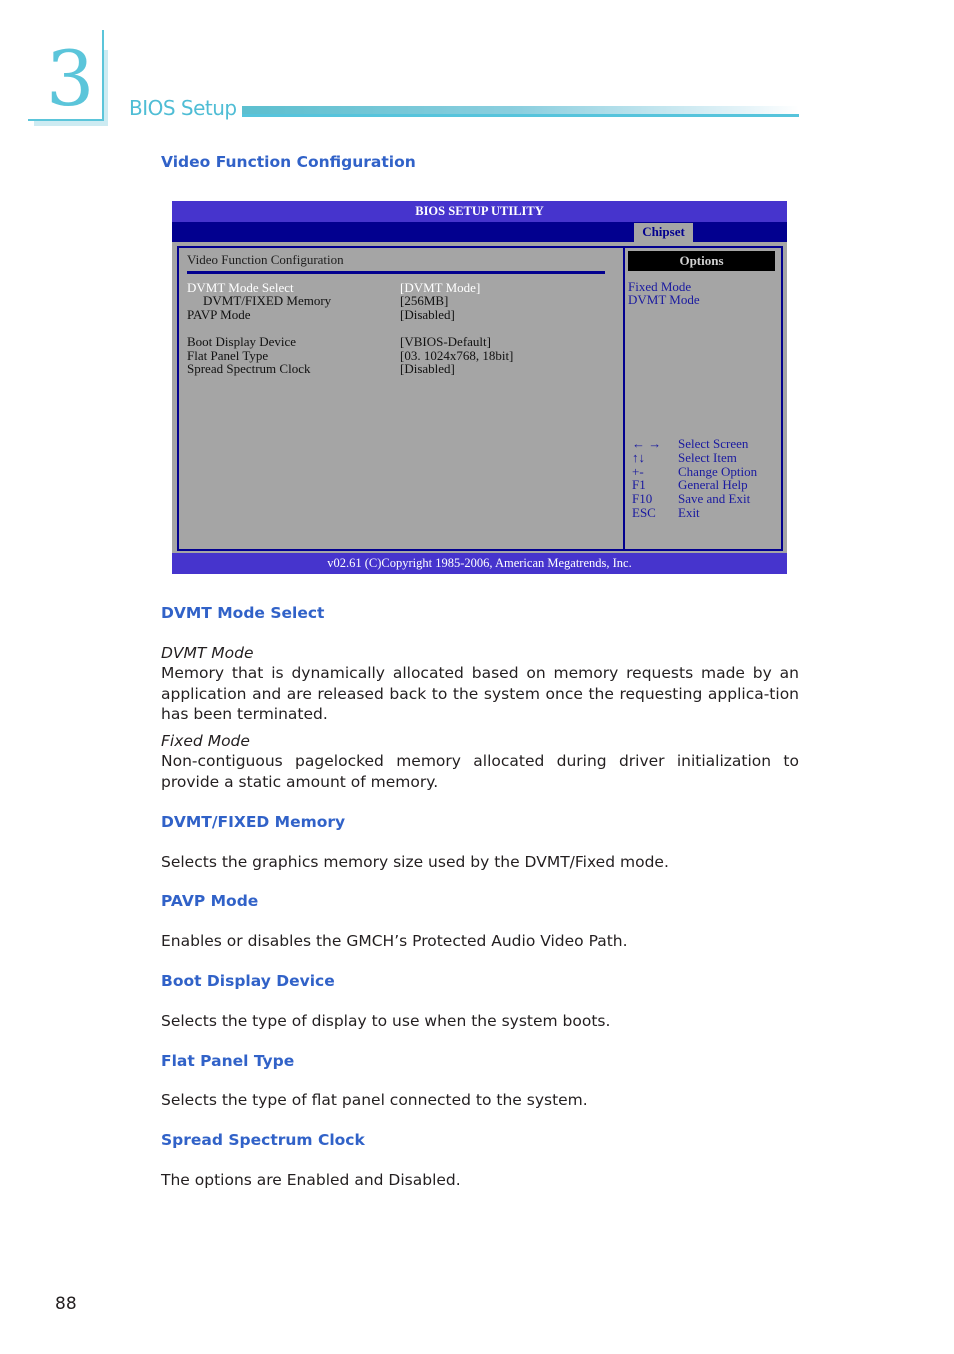 This screenshot has width=954, height=1354. Describe the element at coordinates (396, 272) in the screenshot. I see `bios-panel-title-underline` at that location.